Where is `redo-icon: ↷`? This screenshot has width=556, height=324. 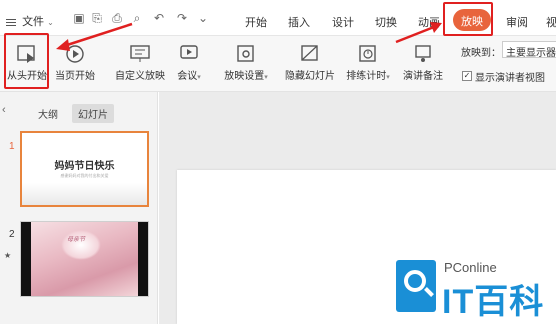
redo-icon: ↷ is located at coordinates (182, 18).